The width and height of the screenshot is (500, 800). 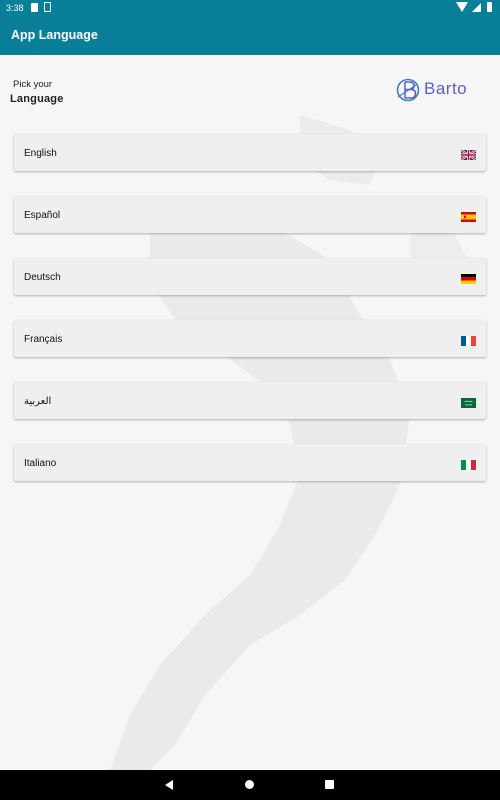 What do you see at coordinates (43, 339) in the screenshot?
I see `language-label: Français` at bounding box center [43, 339].